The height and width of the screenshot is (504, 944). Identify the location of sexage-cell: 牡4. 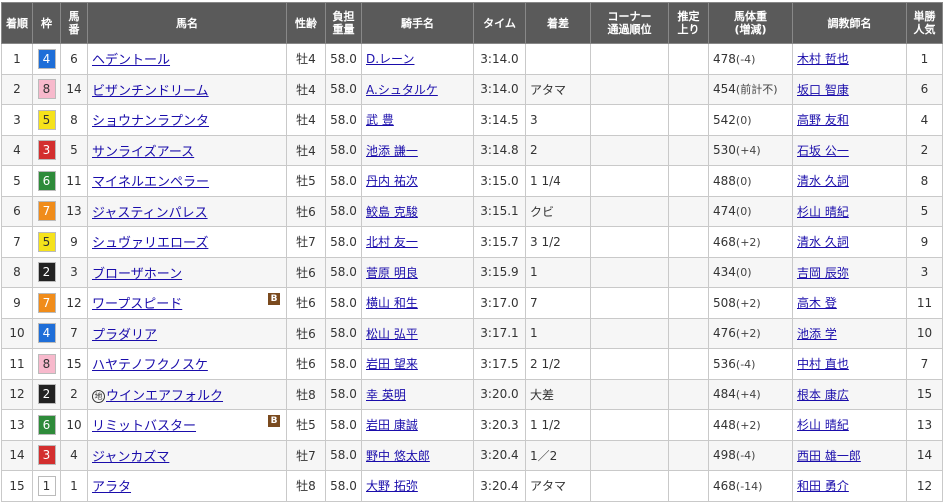
(306, 89).